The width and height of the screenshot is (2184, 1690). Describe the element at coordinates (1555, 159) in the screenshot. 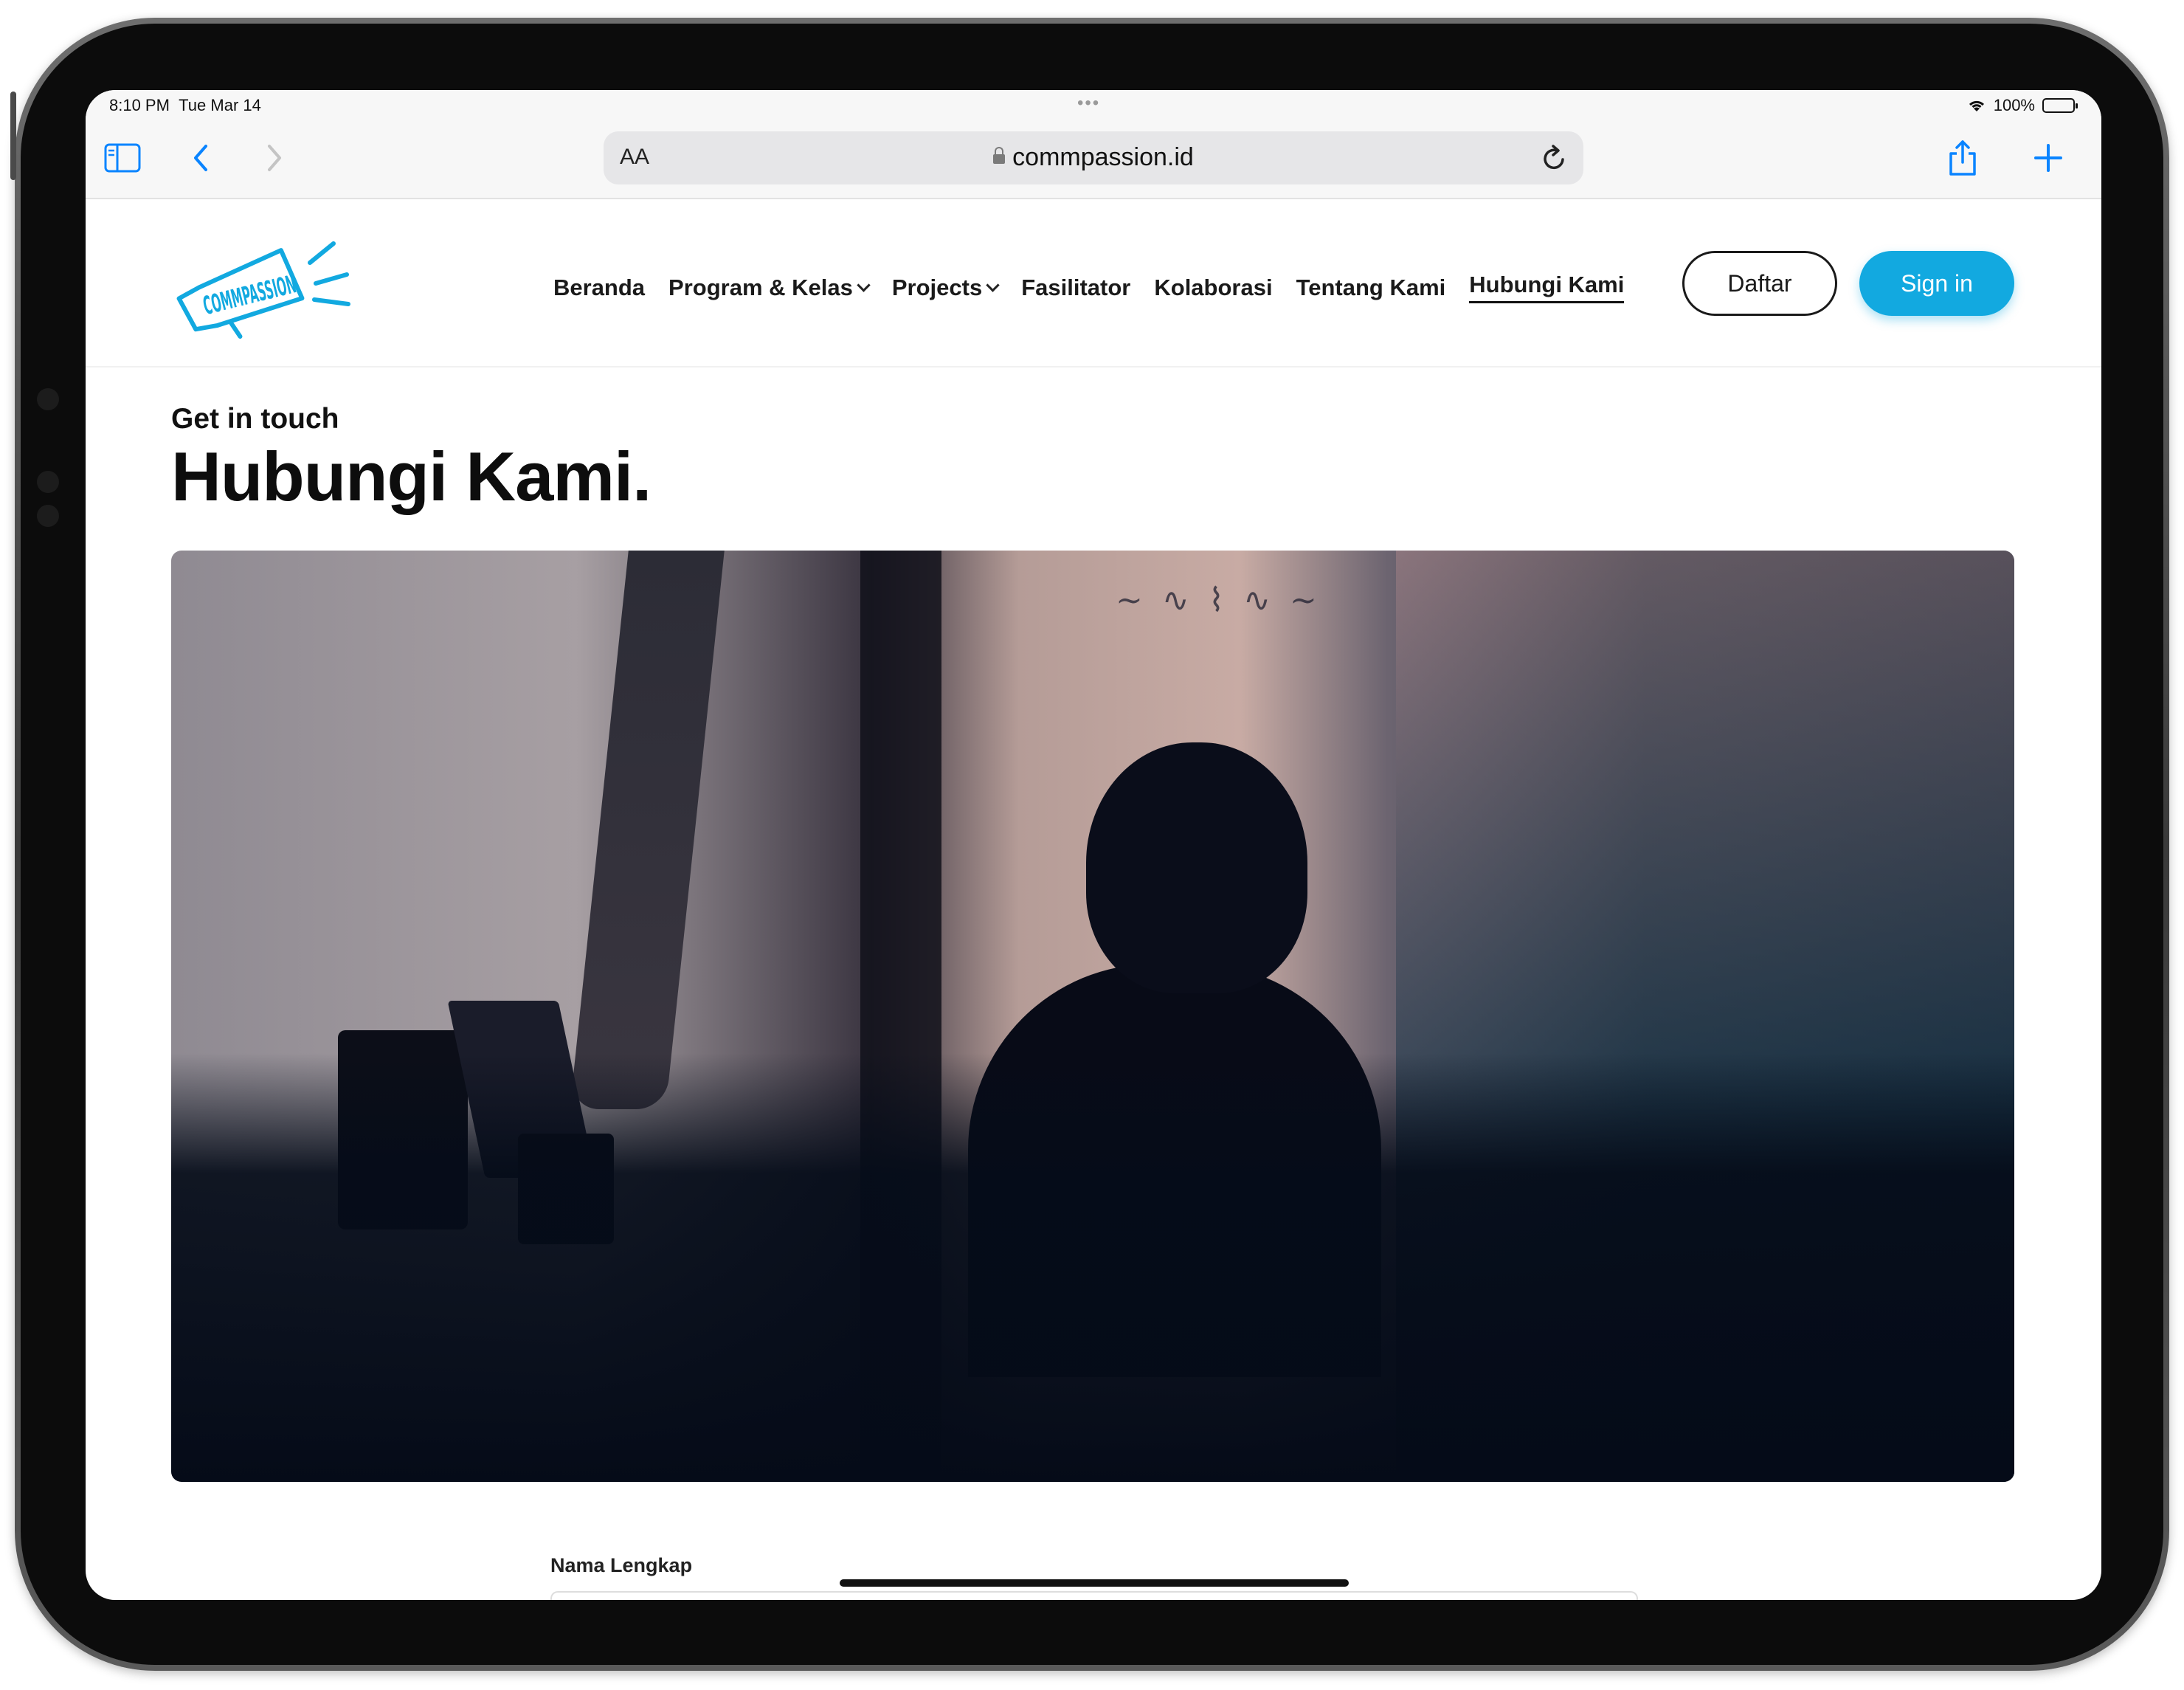

I see `reload-icon` at that location.